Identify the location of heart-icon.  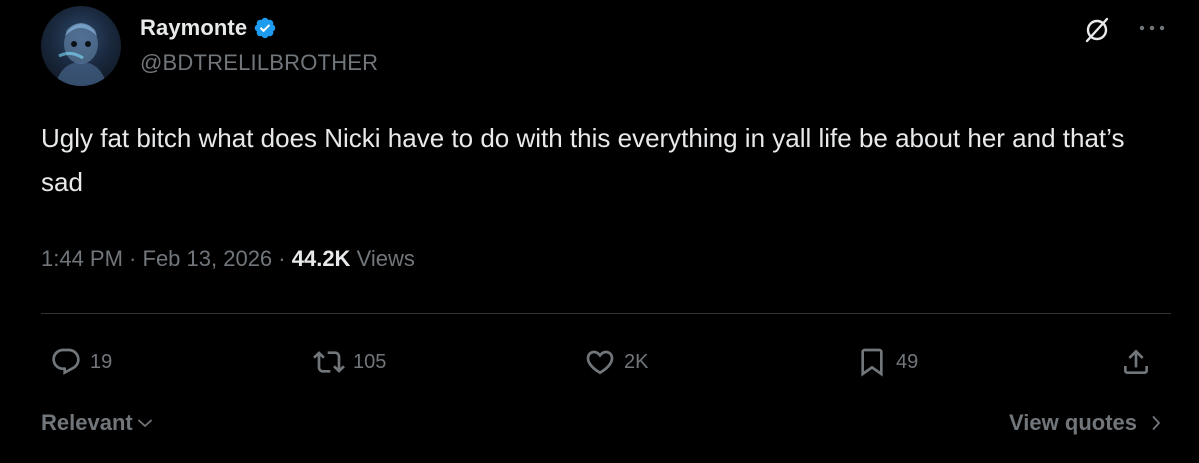
(600, 362).